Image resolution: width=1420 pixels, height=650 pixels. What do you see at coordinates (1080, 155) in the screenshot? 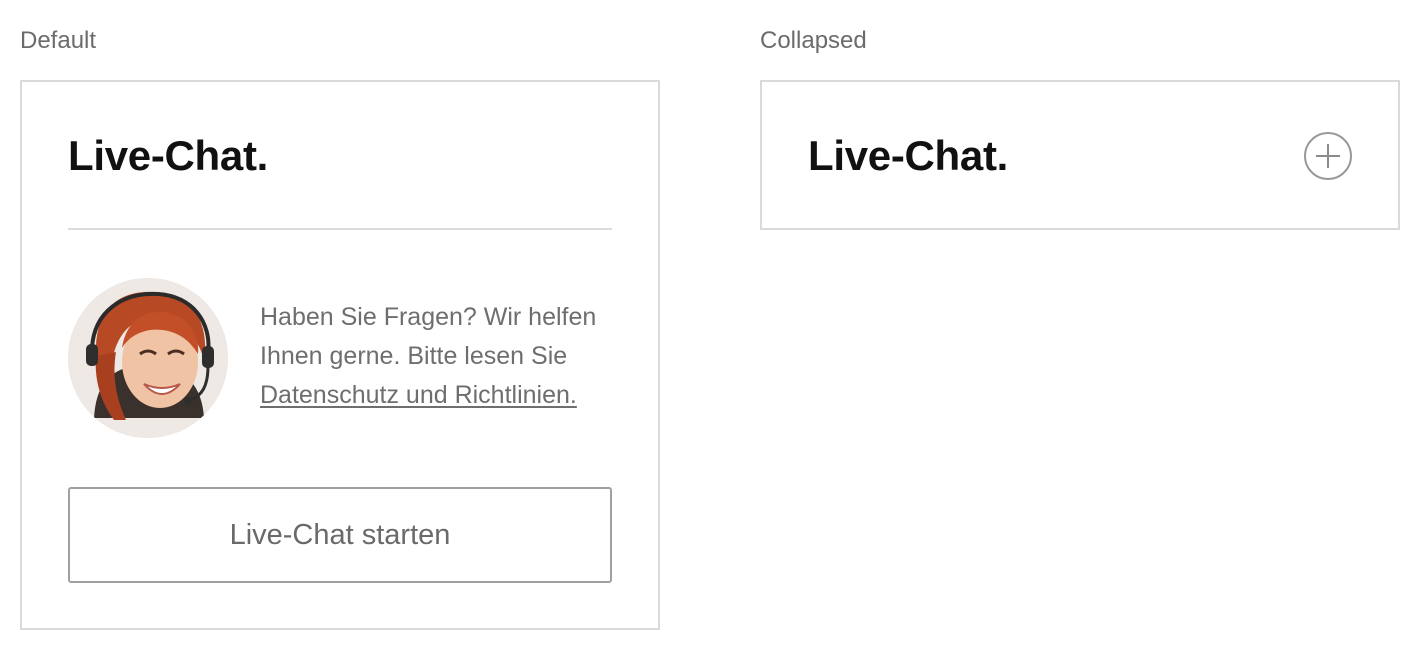
I see `live-chat-panel-collapsed: Live-Chat.` at bounding box center [1080, 155].